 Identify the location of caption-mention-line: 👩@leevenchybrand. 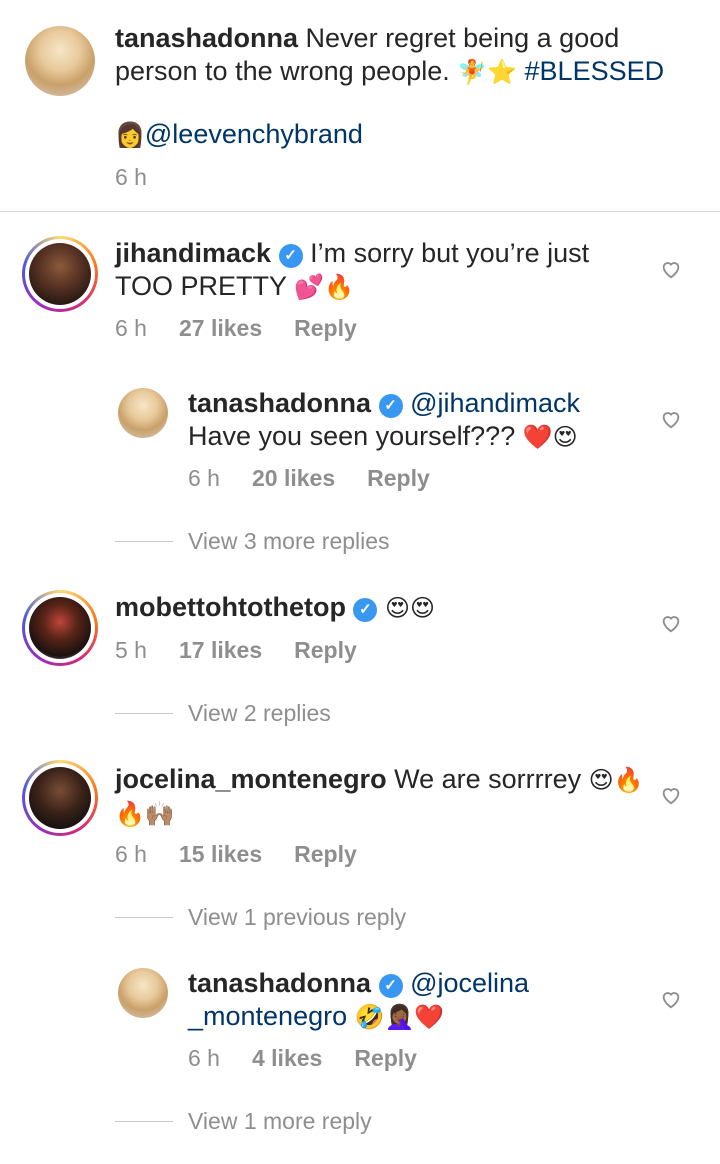
(239, 135).